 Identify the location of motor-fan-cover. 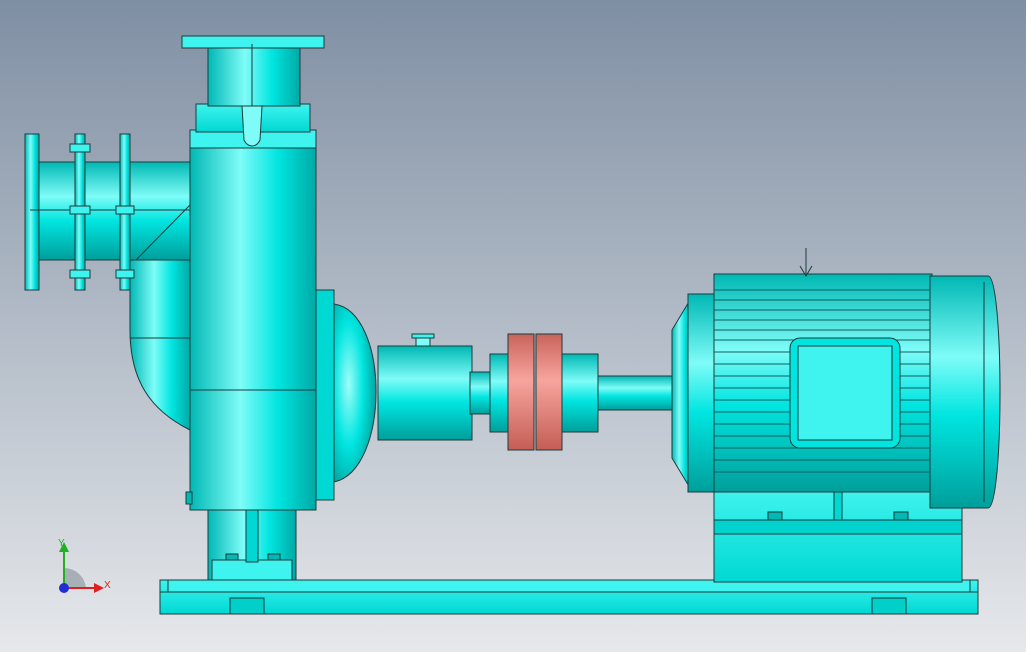
(965, 392).